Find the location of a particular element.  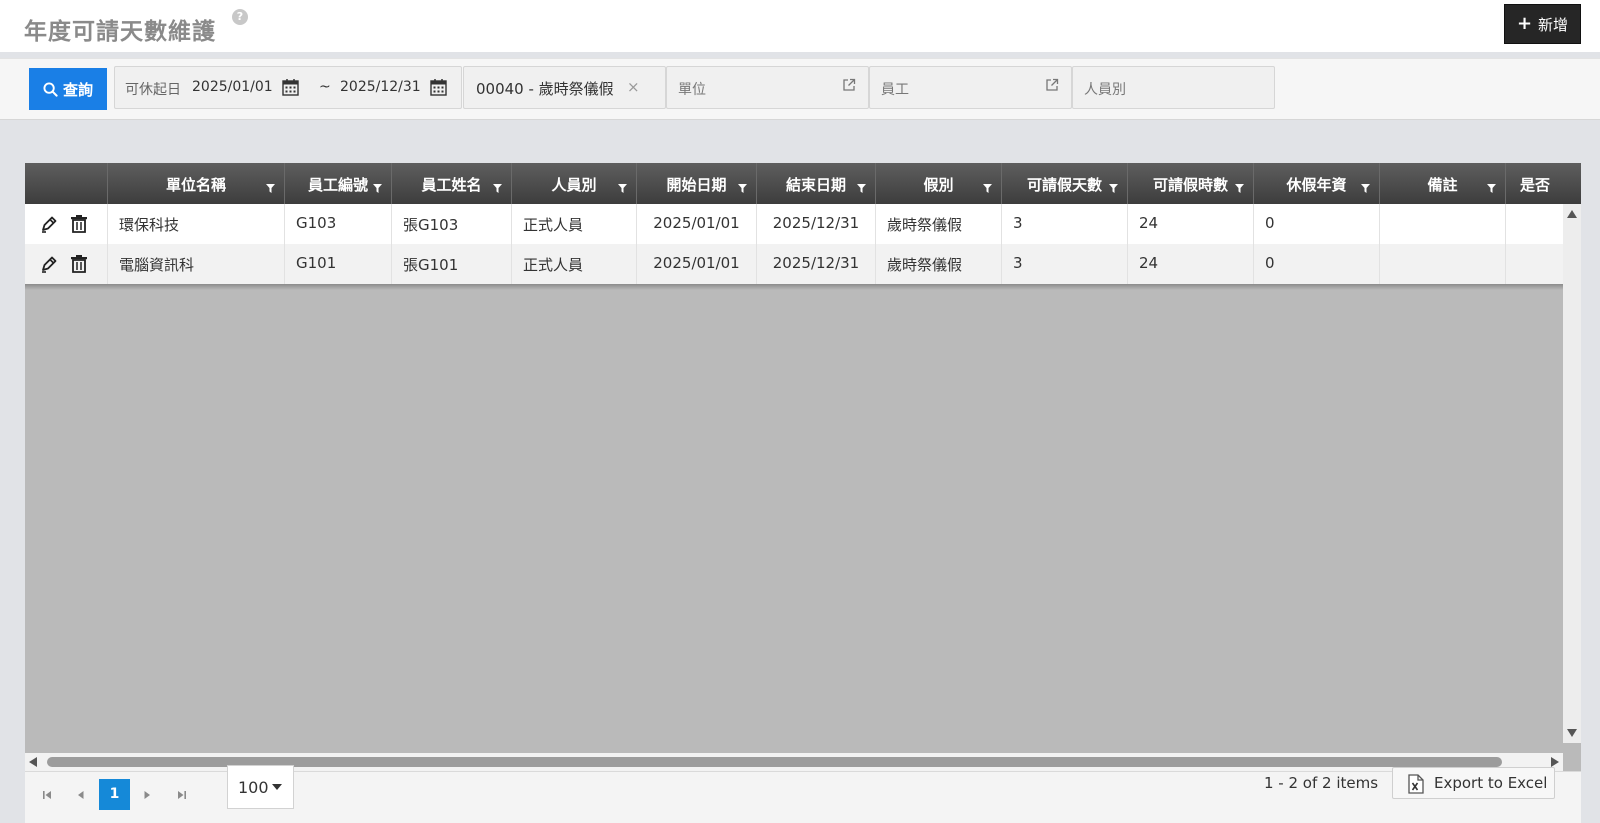

cell-unit-name: 電腦資訊科 is located at coordinates (196, 264).